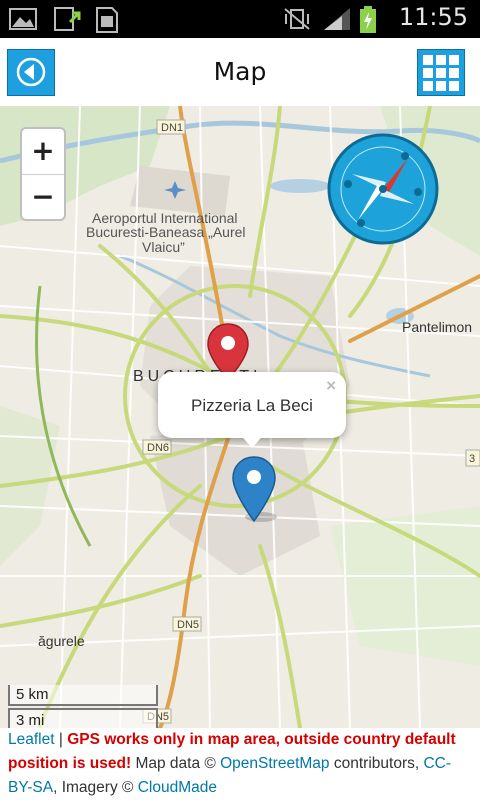 Image resolution: width=480 pixels, height=800 pixels. Describe the element at coordinates (331, 386) in the screenshot. I see `popup-close-button: ×` at that location.